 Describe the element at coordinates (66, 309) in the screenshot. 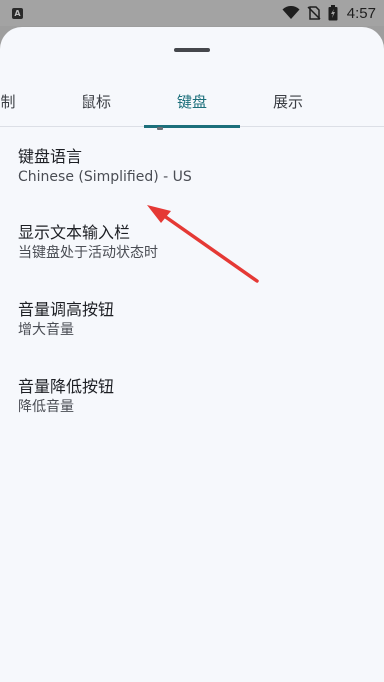

I see `setting-title: 音量调高按钮` at that location.